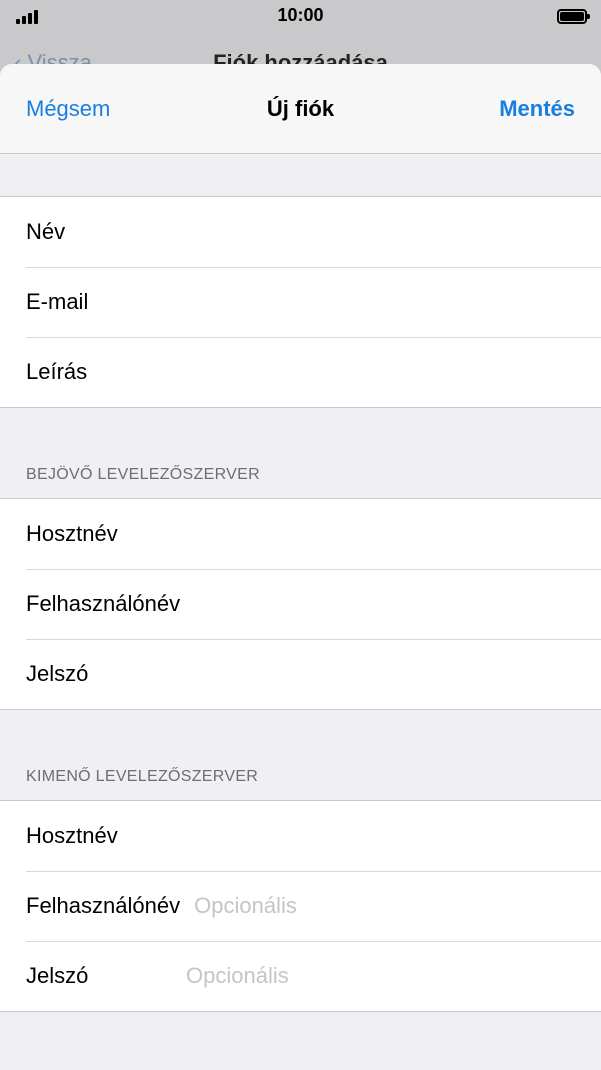  Describe the element at coordinates (300, 232) in the screenshot. I see `name-field: Név` at that location.